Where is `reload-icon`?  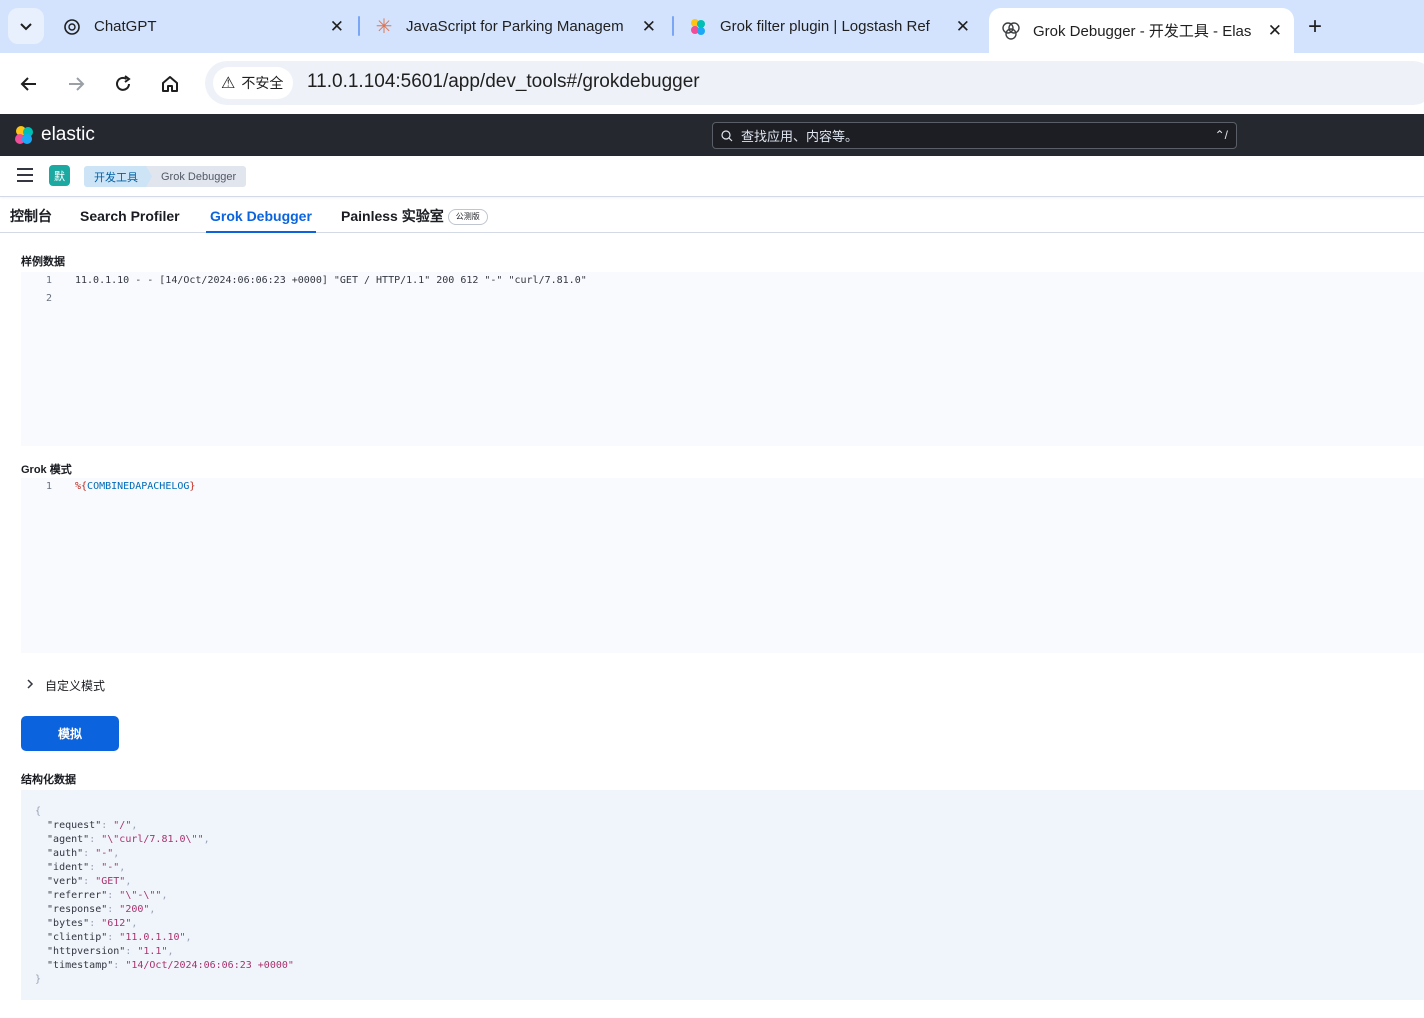
reload-icon is located at coordinates (123, 83).